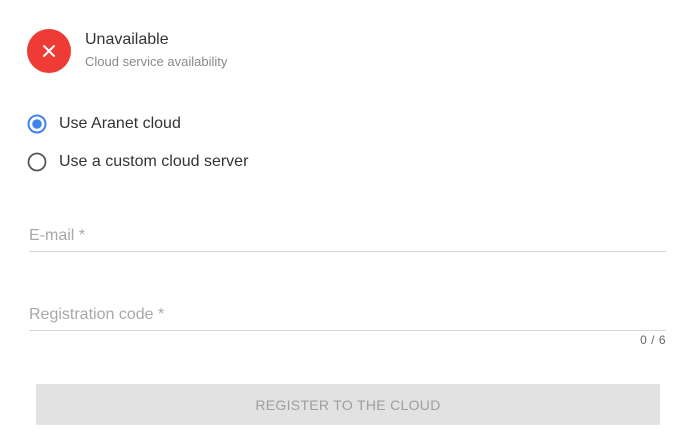  I want to click on email-field, so click(347, 237).